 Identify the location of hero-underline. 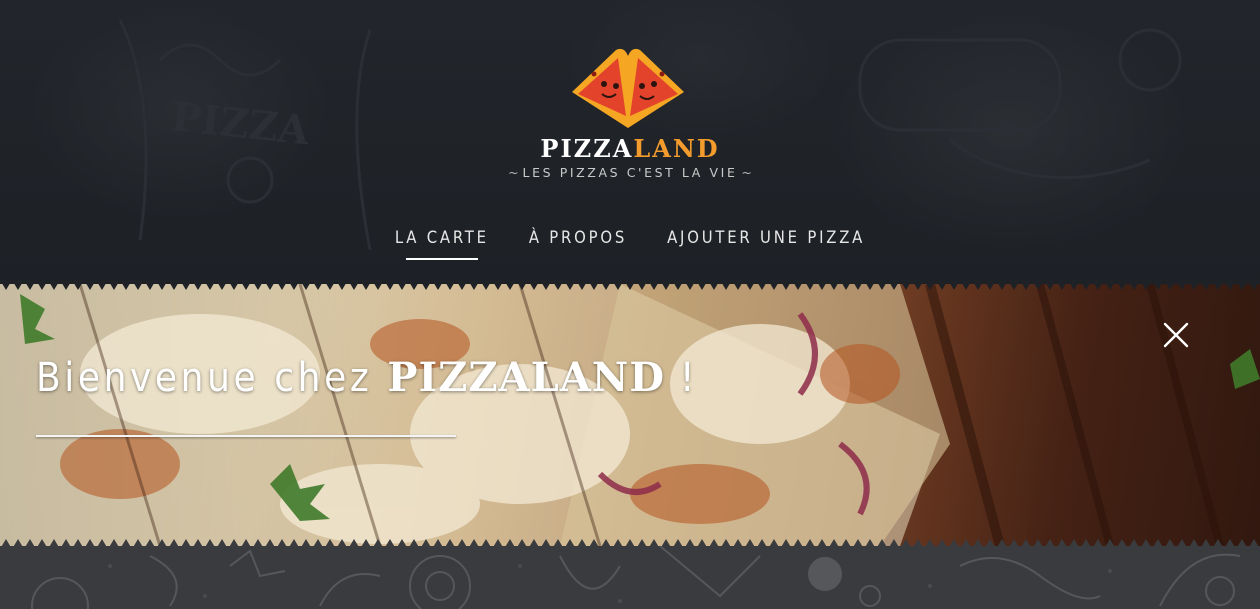
(246, 436).